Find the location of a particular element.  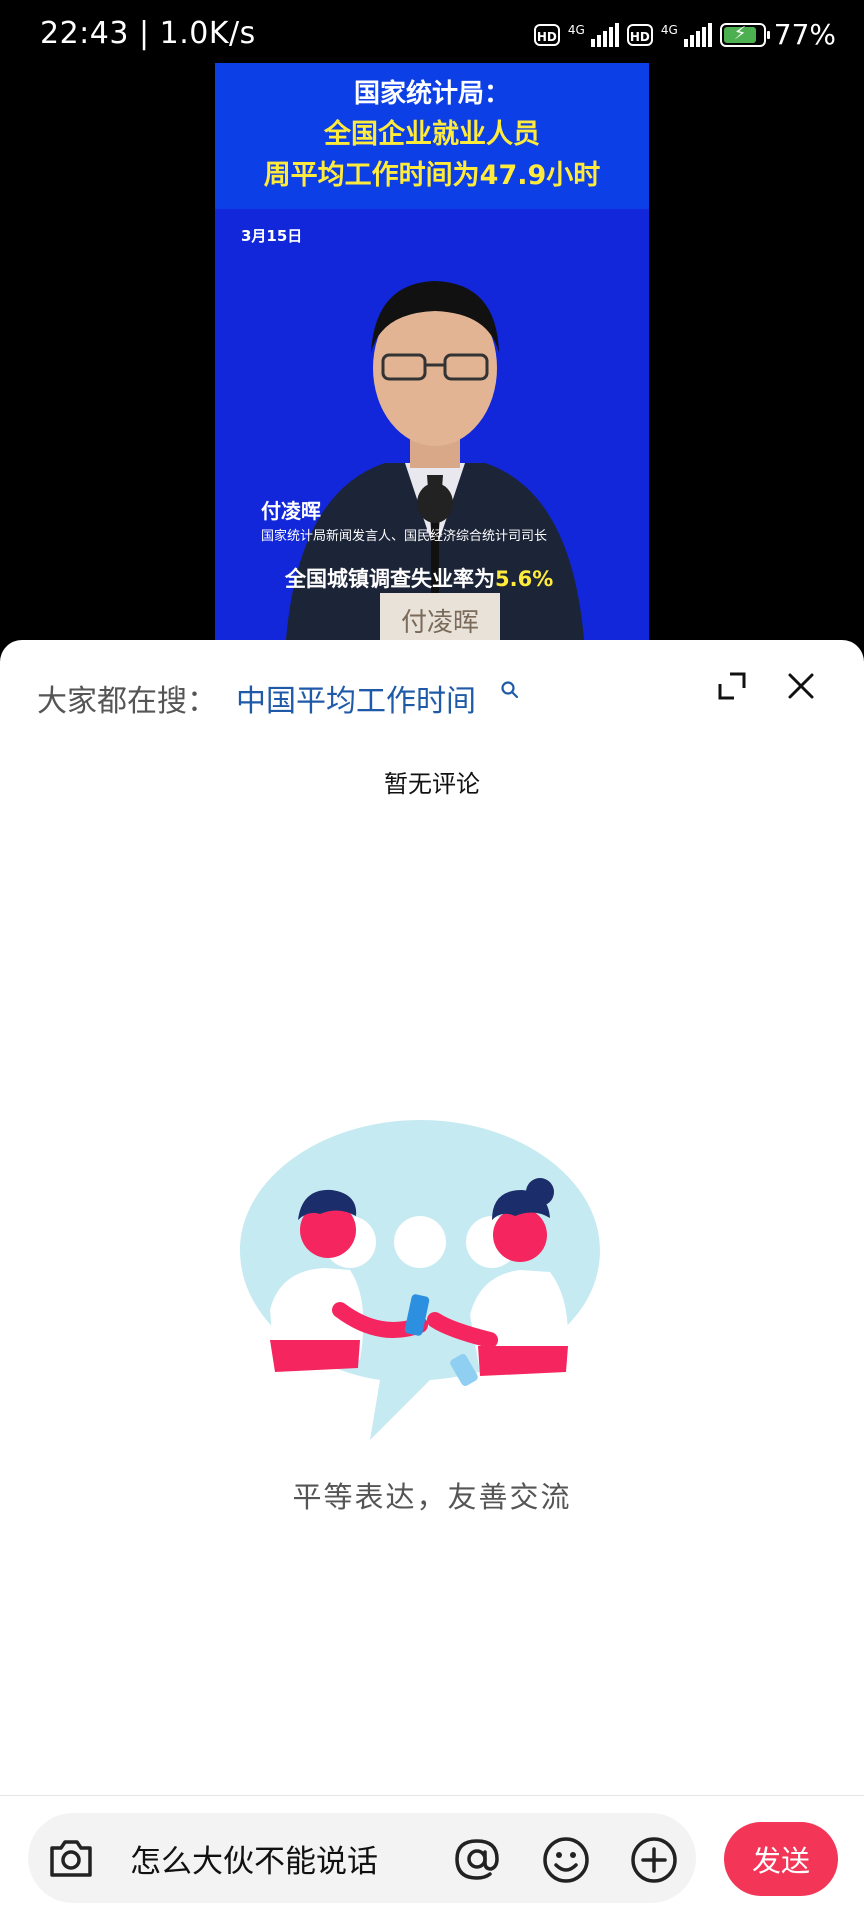

status-bar: 22:43 | 1.0K/s HD 4G HD 4G ⚡ 77% is located at coordinates (432, 32).